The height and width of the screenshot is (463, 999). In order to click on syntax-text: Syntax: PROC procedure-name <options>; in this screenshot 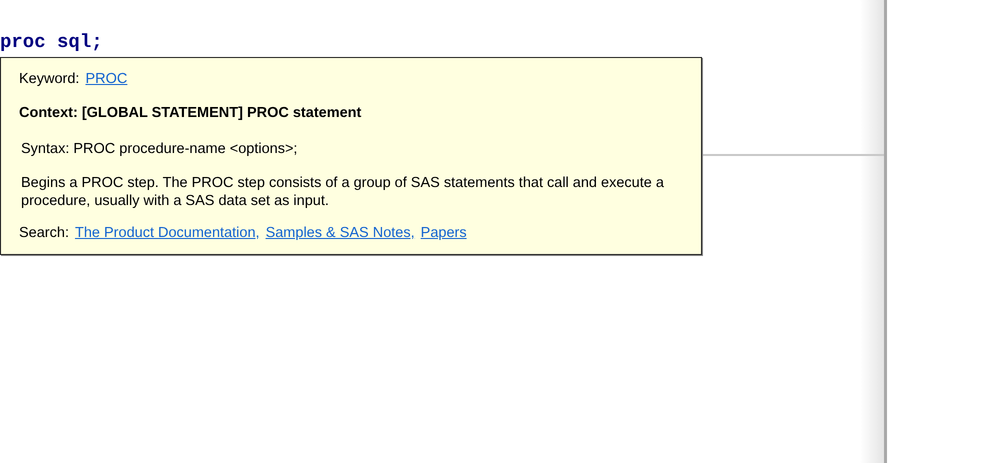, I will do `click(159, 149)`.